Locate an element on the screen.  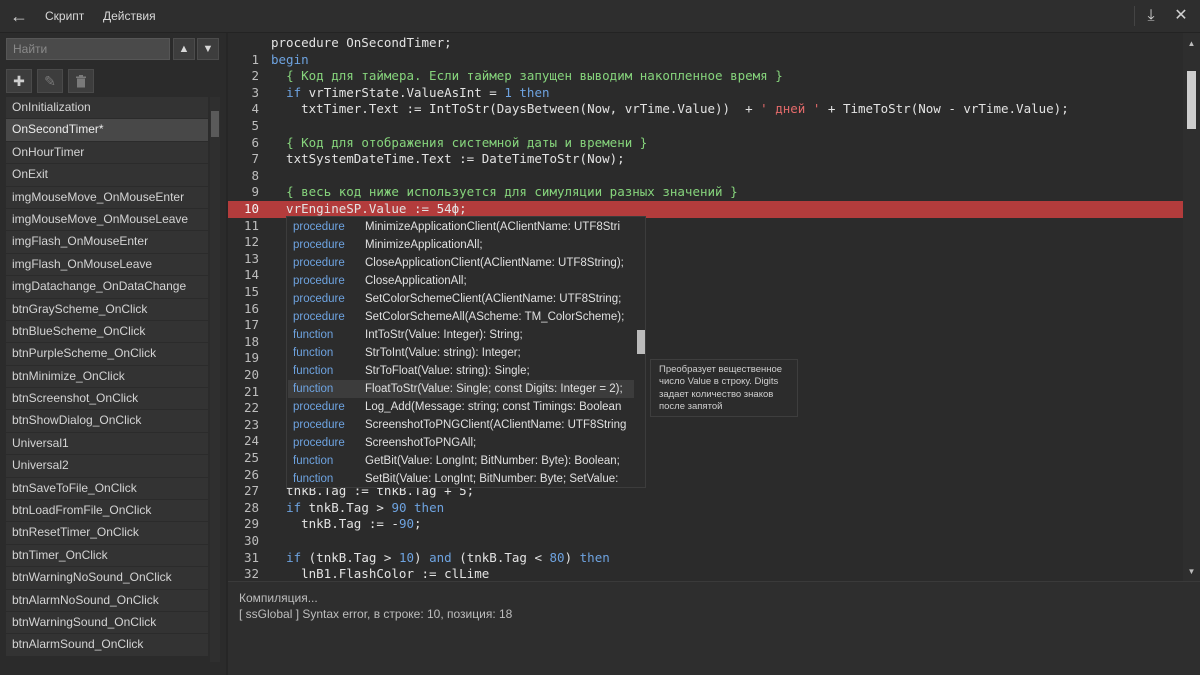
menu-script: Скрипт is located at coordinates (64, 16).